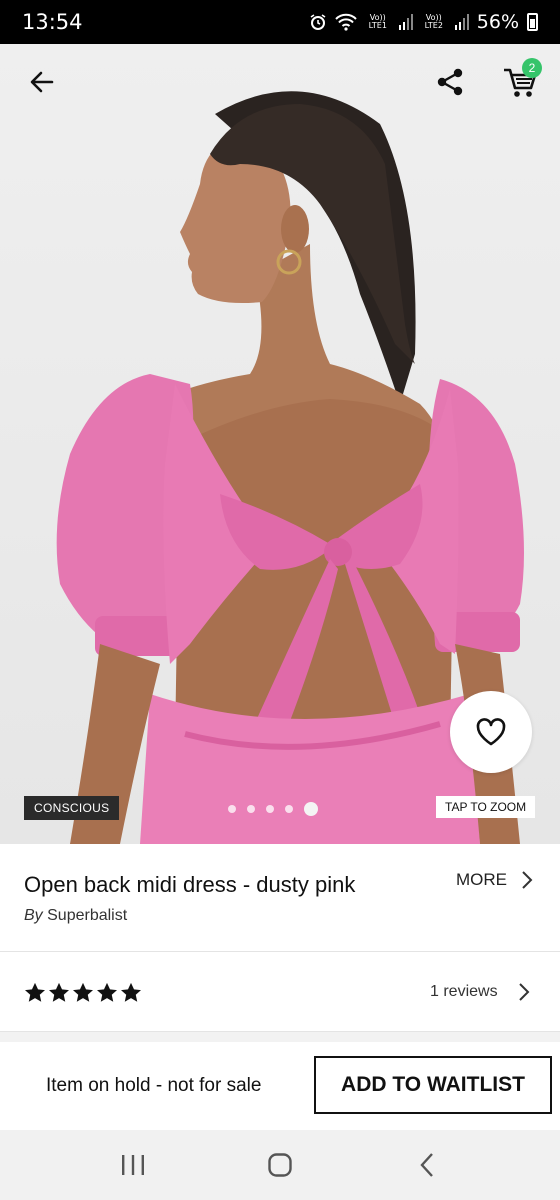  I want to click on add-to-waitlist-button: ADD TO WAITLIST, so click(433, 1085).